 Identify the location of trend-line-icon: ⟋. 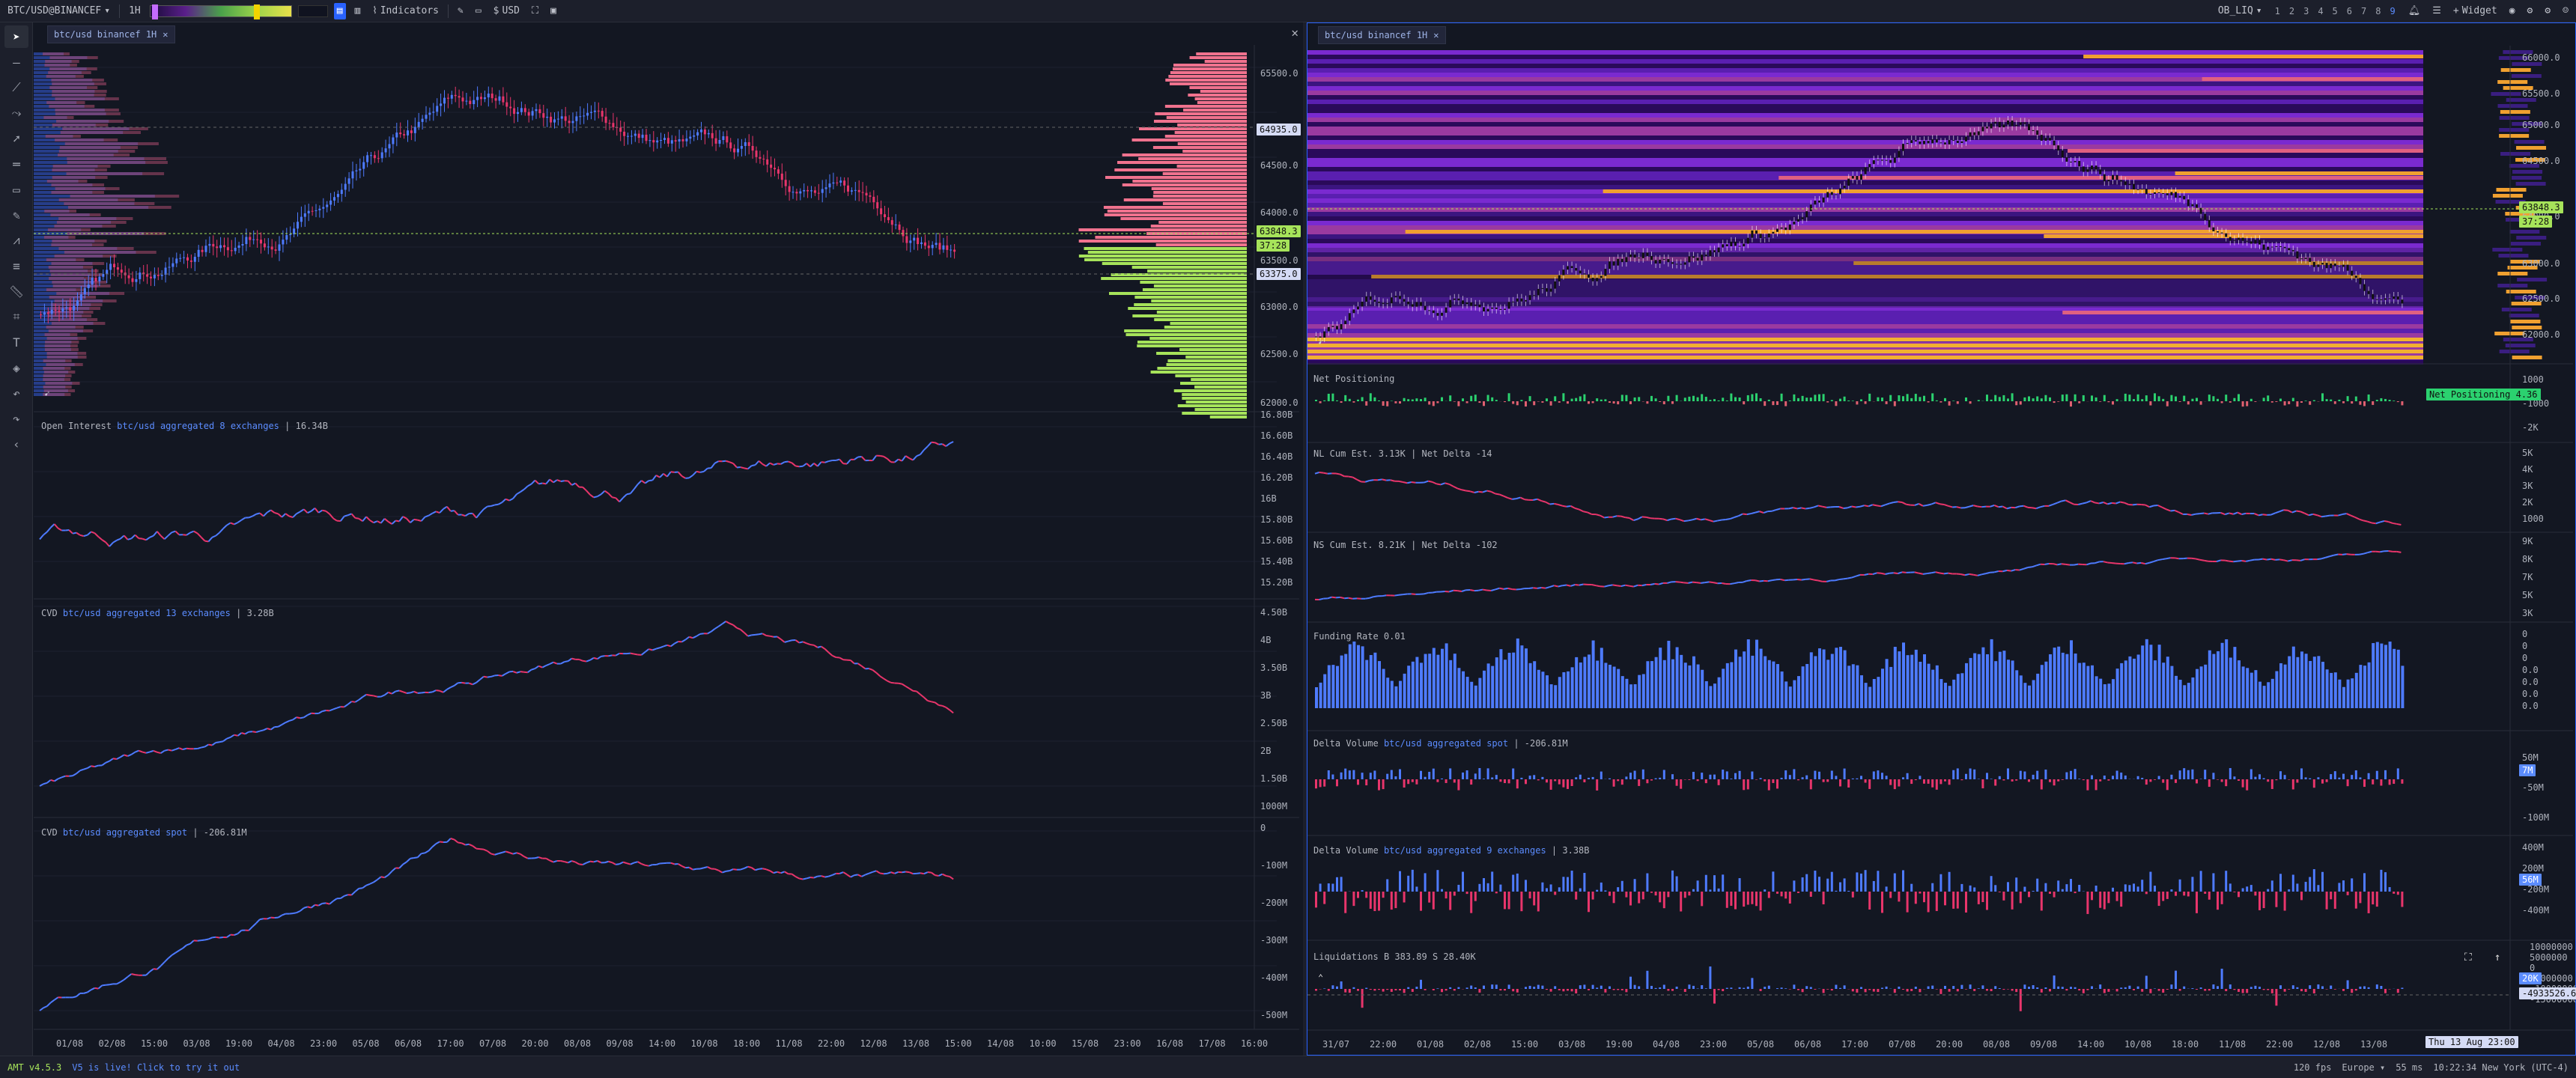
(16, 87).